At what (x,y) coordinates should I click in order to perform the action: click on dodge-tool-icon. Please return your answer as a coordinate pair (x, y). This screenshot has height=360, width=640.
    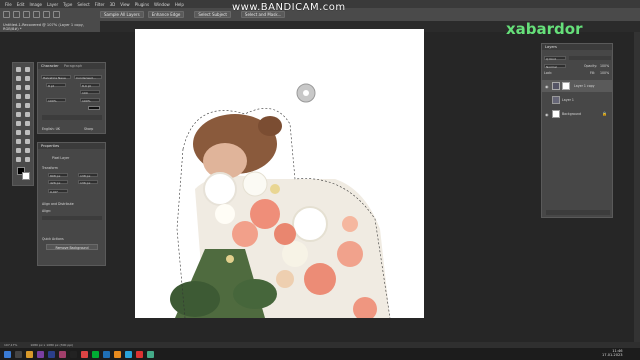
    Looking at the image, I should click on (27, 132).